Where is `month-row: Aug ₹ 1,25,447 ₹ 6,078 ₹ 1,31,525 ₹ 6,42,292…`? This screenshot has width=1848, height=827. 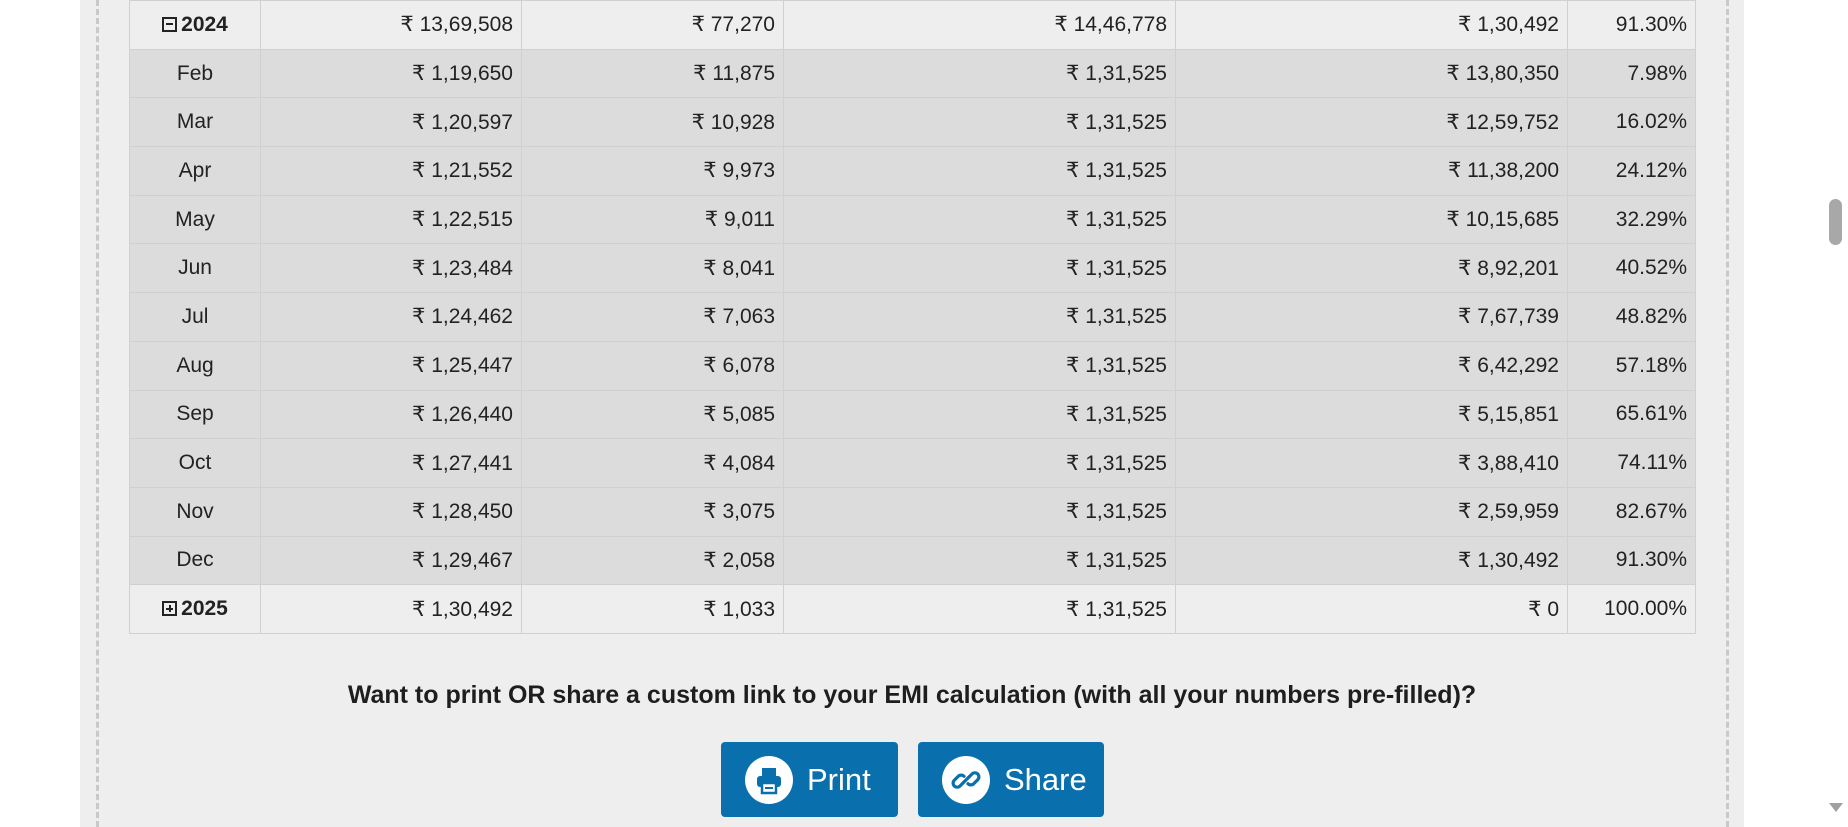
month-row: Aug ₹ 1,25,447 ₹ 6,078 ₹ 1,31,525 ₹ 6,42,292… is located at coordinates (912, 365).